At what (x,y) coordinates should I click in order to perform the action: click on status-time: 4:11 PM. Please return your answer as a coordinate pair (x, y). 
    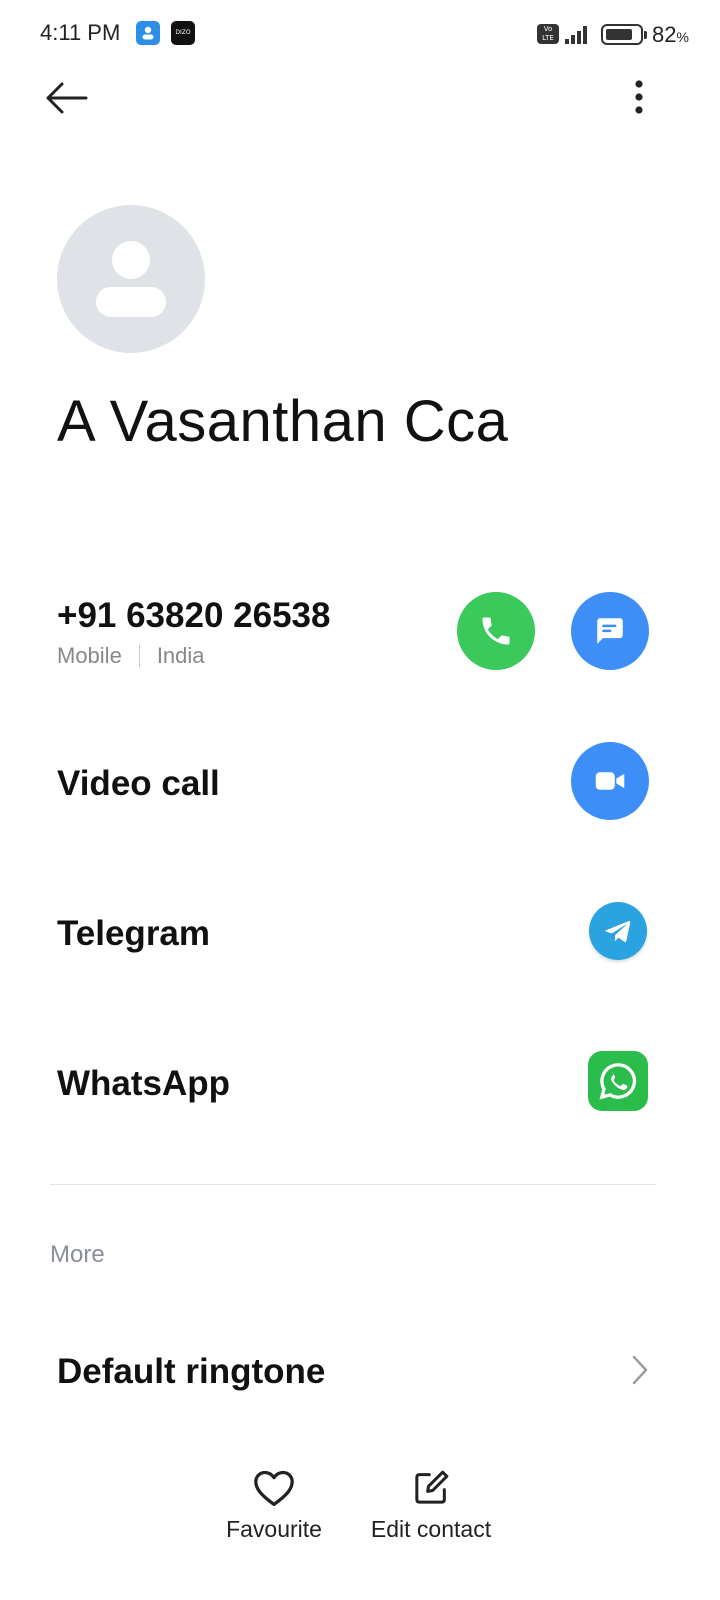
    Looking at the image, I should click on (80, 32).